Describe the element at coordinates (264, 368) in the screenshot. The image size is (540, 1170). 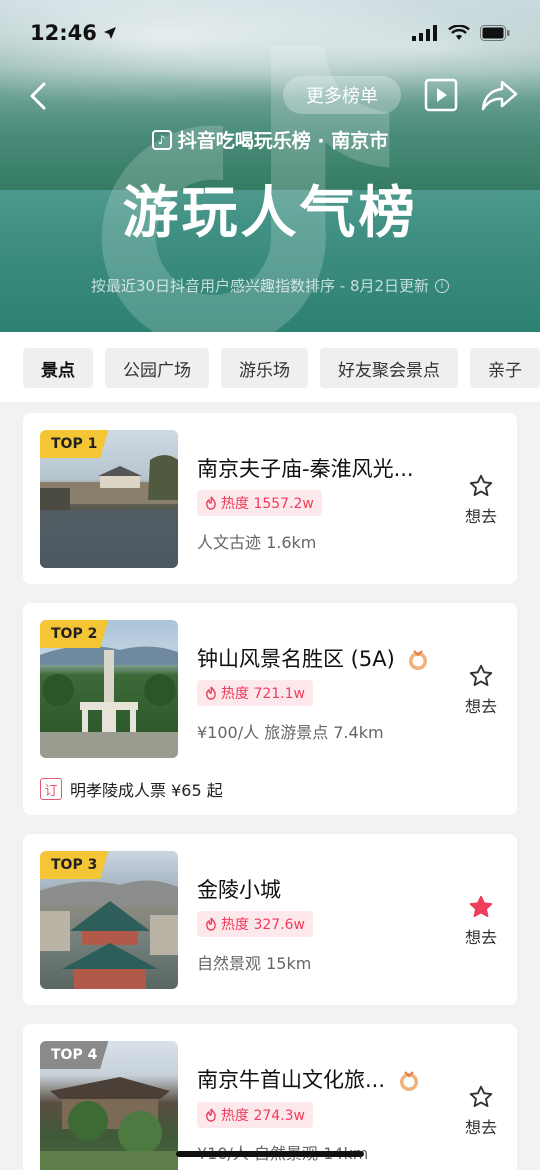
I see `tab-amusement-parks: 游乐场` at that location.